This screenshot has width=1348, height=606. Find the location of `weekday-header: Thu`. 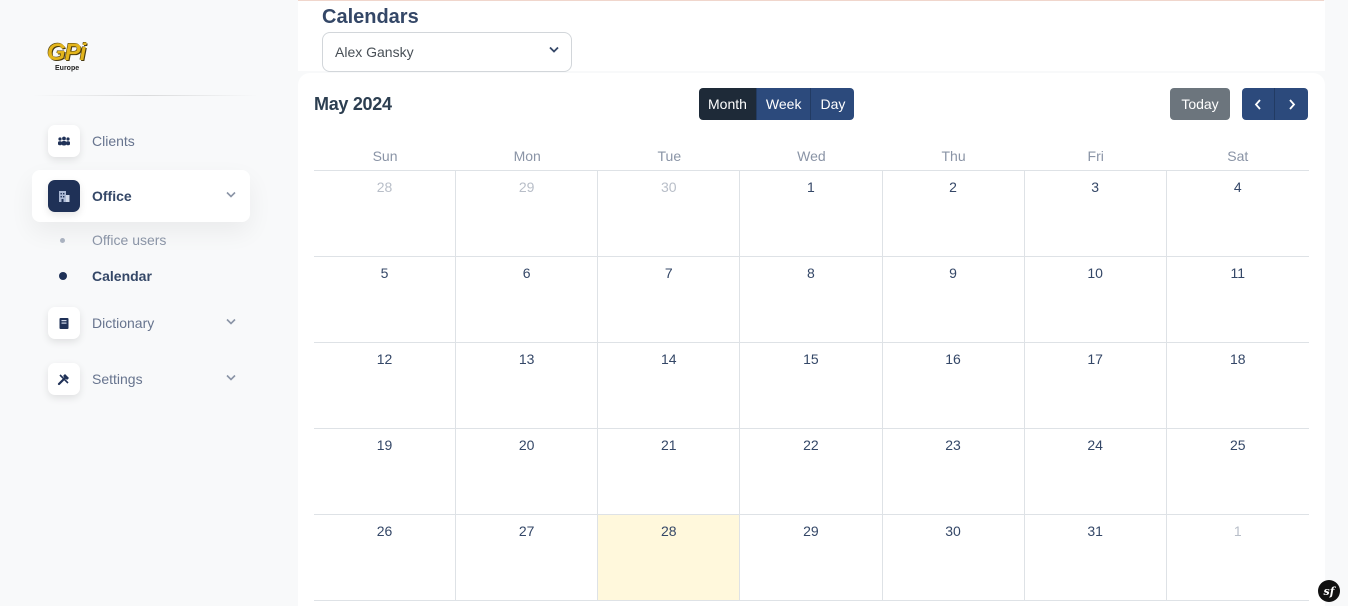

weekday-header: Thu is located at coordinates (953, 156).